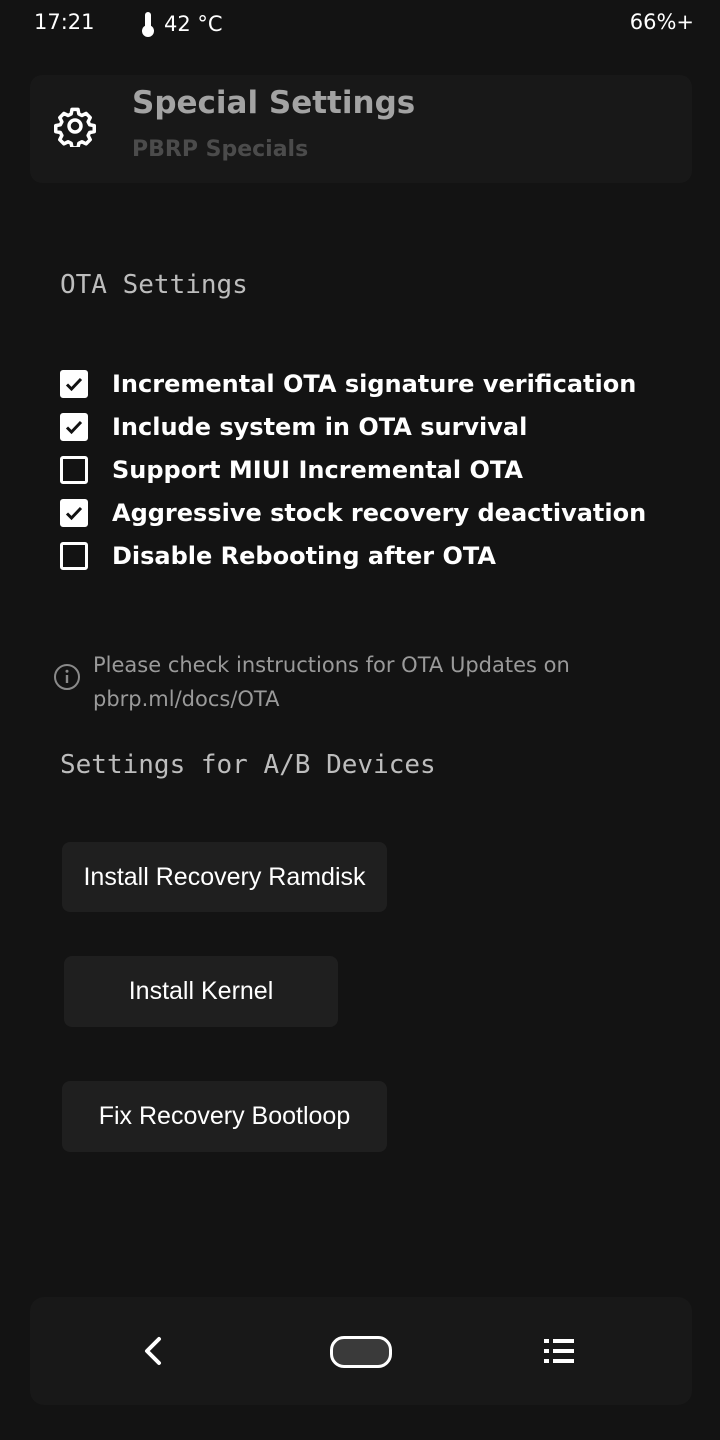 This screenshot has width=720, height=1440. I want to click on option-label: Aggressive stock recovery deactivation, so click(379, 512).